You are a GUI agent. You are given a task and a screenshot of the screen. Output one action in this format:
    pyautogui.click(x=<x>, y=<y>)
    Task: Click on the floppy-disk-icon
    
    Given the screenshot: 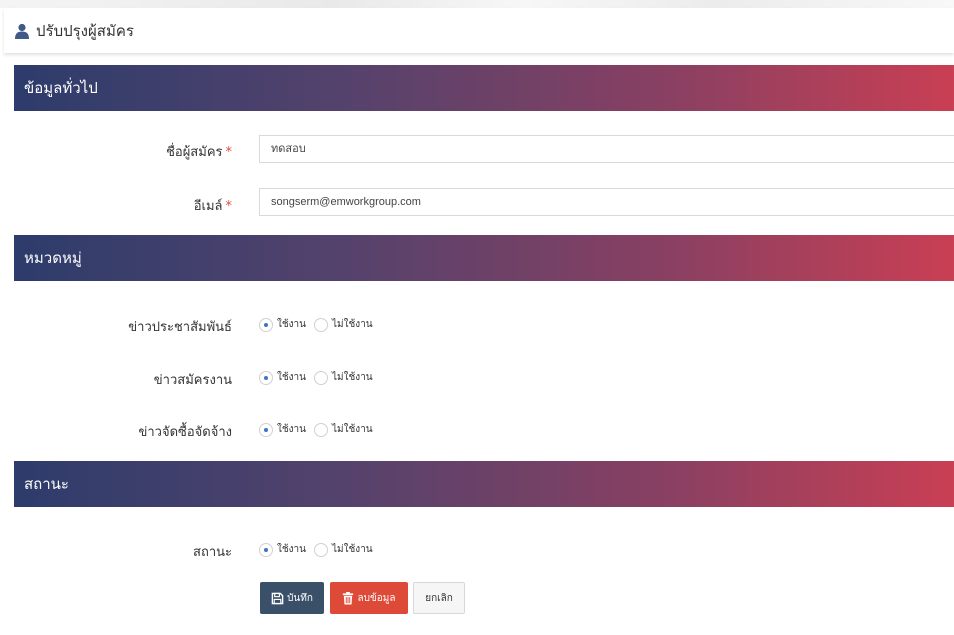 What is the action you would take?
    pyautogui.click(x=277, y=598)
    